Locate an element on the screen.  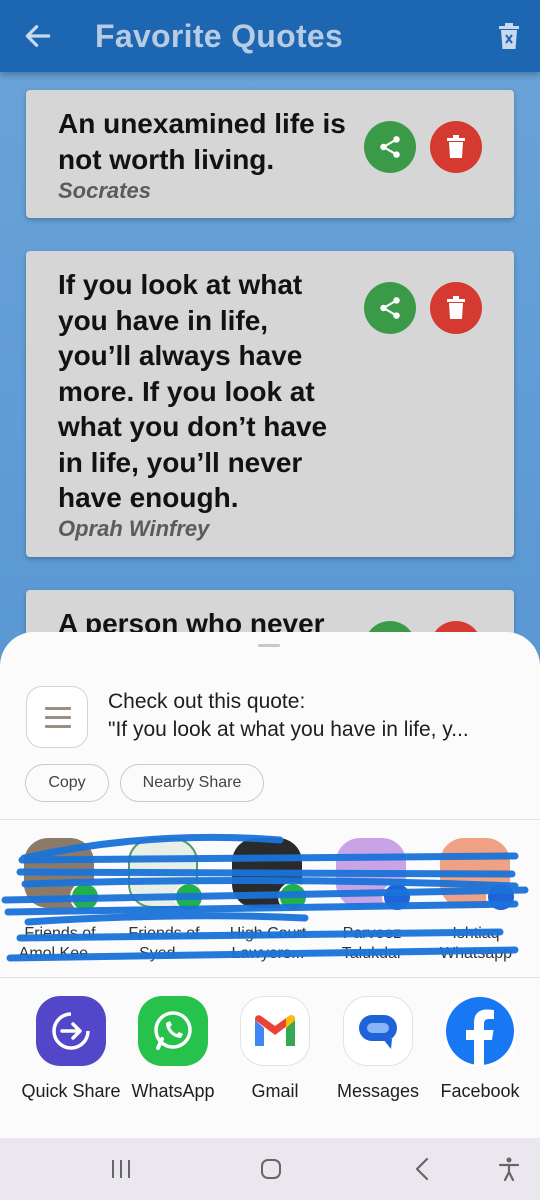
quick-share-icon is located at coordinates (71, 1031).